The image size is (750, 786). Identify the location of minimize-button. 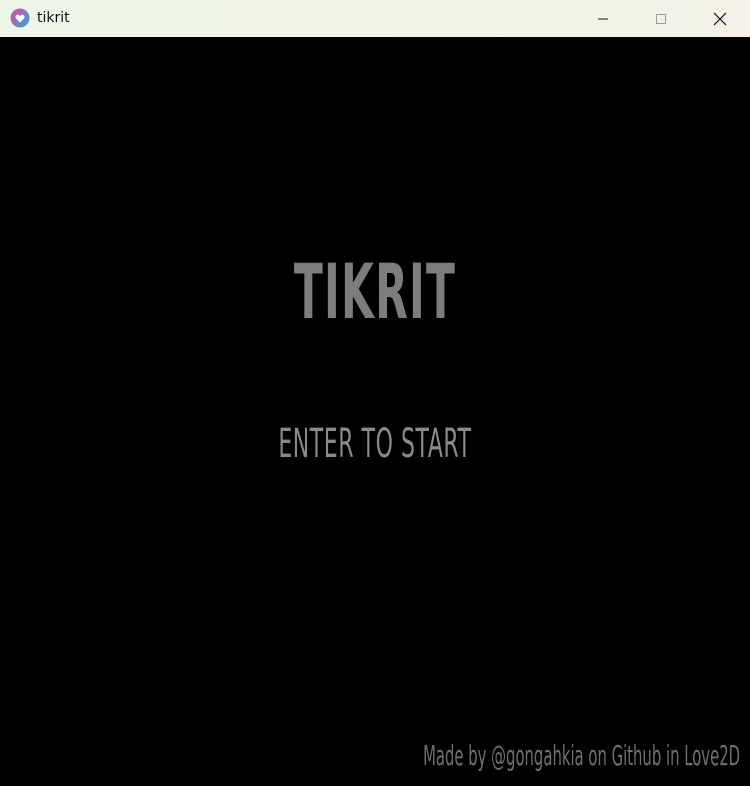
(603, 18).